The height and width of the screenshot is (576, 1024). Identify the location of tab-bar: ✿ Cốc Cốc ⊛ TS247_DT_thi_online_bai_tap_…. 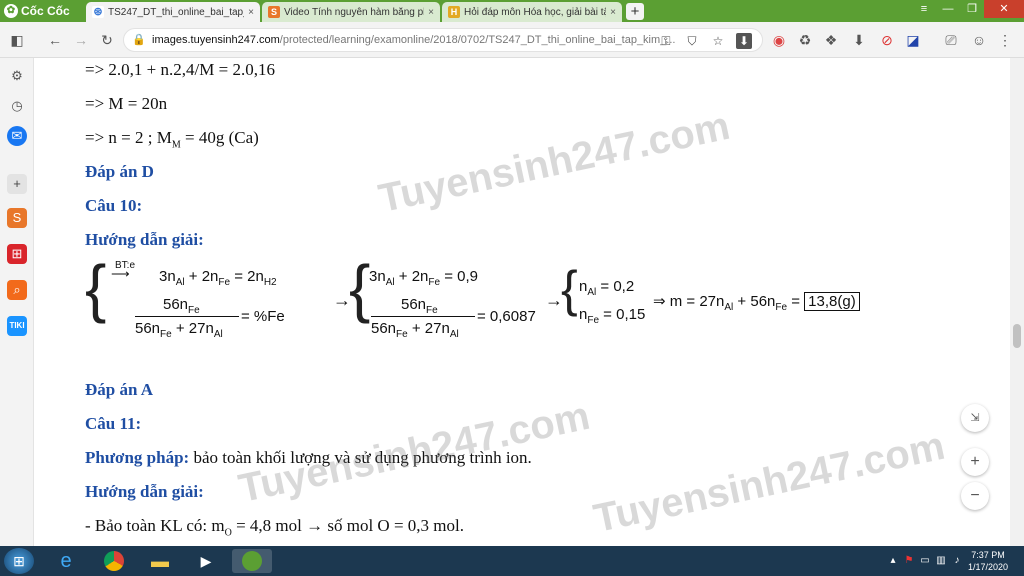
(512, 11).